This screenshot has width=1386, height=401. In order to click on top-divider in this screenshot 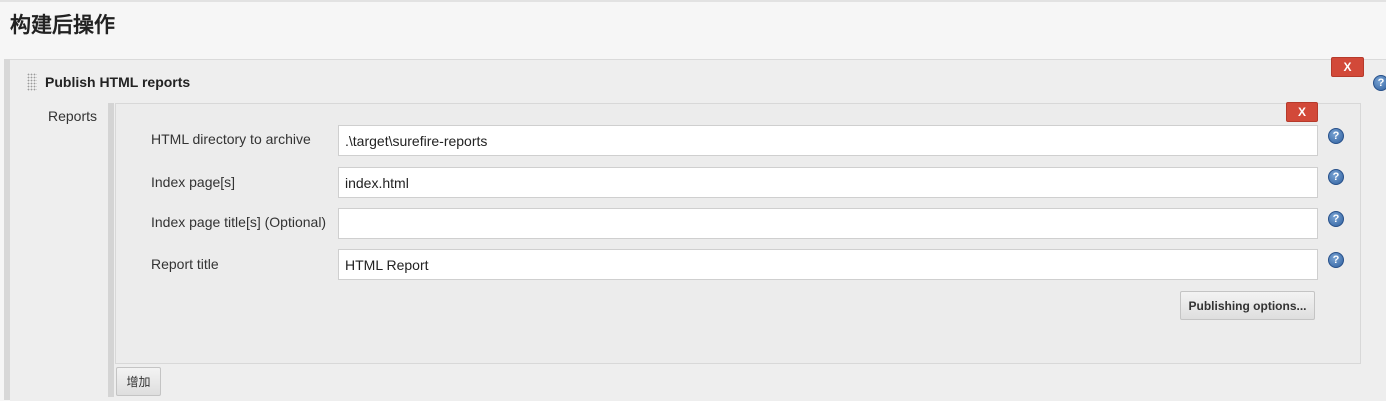, I will do `click(693, 1)`.